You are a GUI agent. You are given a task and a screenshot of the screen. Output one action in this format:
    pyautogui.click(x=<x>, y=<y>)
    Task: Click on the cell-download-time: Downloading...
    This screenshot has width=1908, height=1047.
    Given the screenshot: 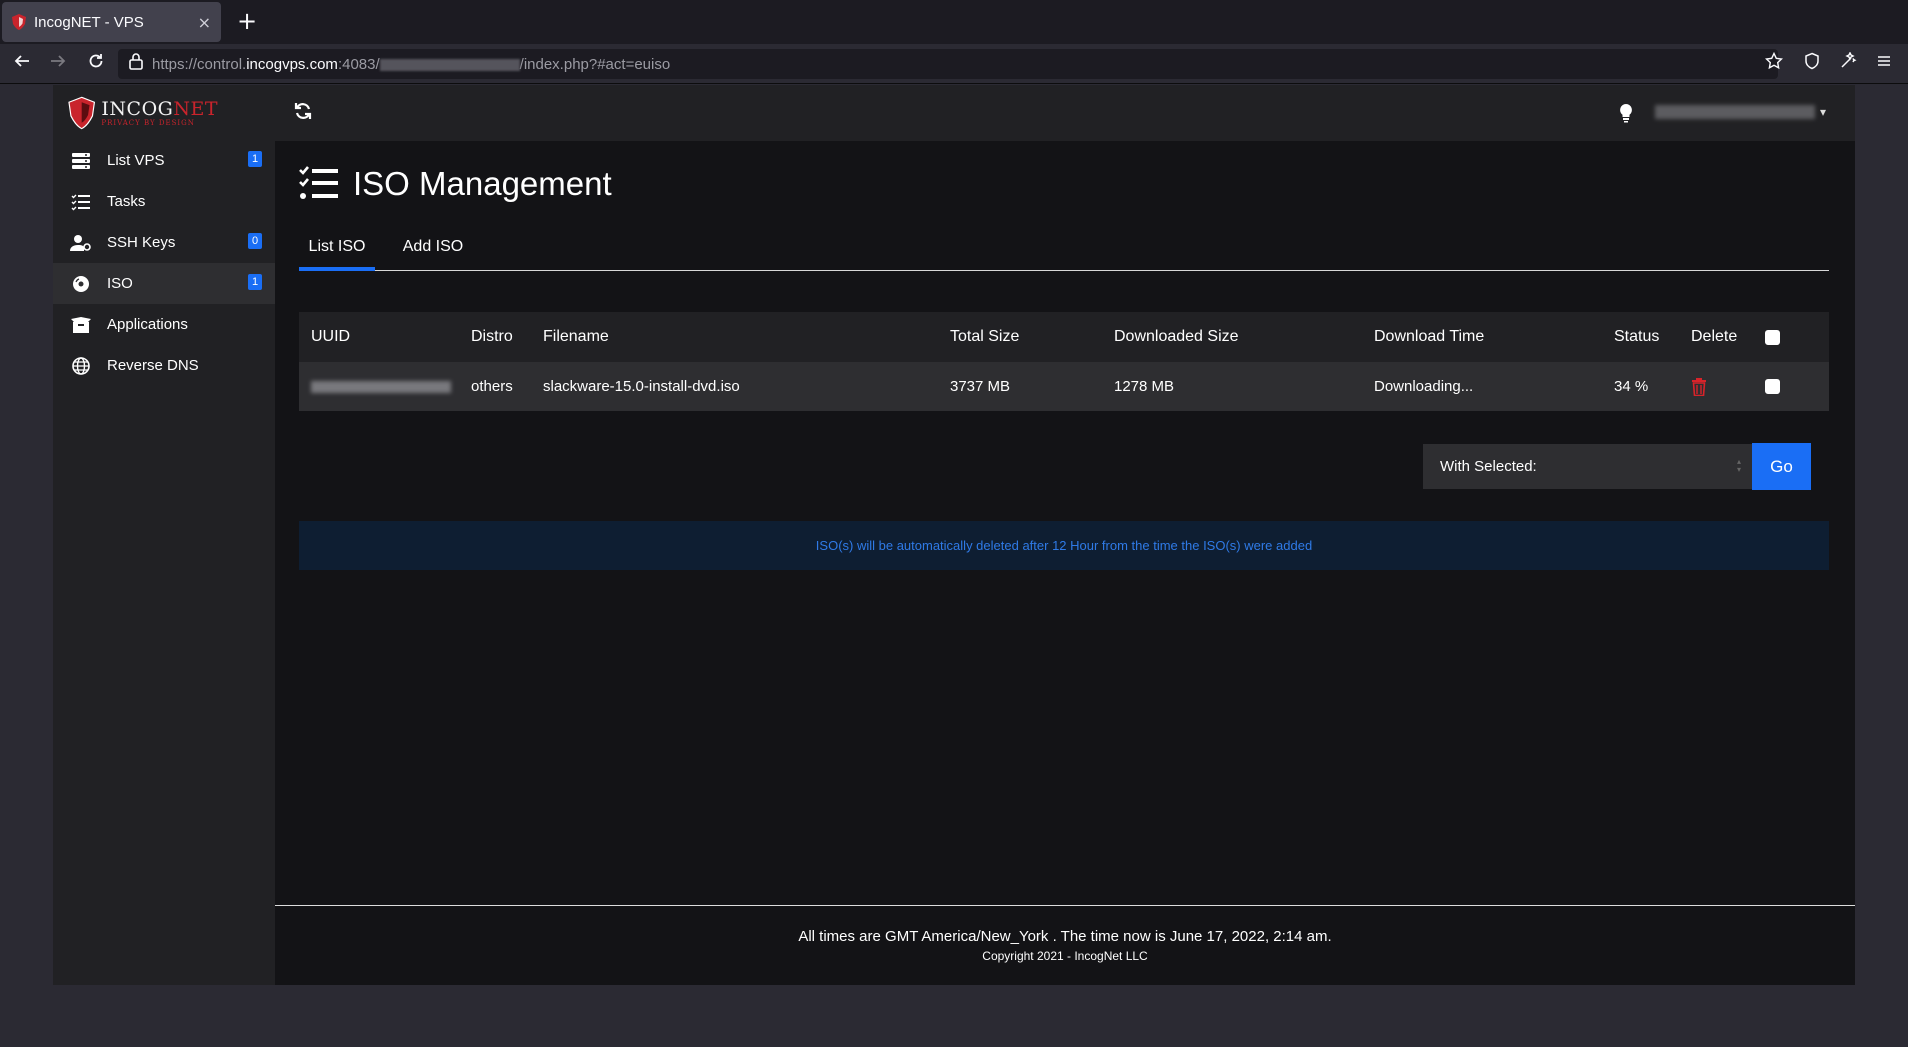 What is the action you would take?
    pyautogui.click(x=1424, y=386)
    